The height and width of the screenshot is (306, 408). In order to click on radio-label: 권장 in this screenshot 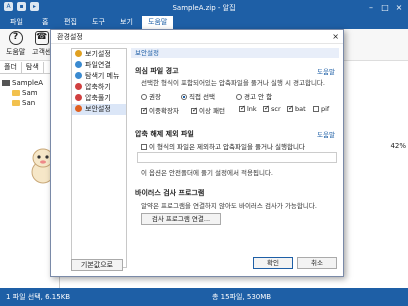, I will do `click(155, 97)`.